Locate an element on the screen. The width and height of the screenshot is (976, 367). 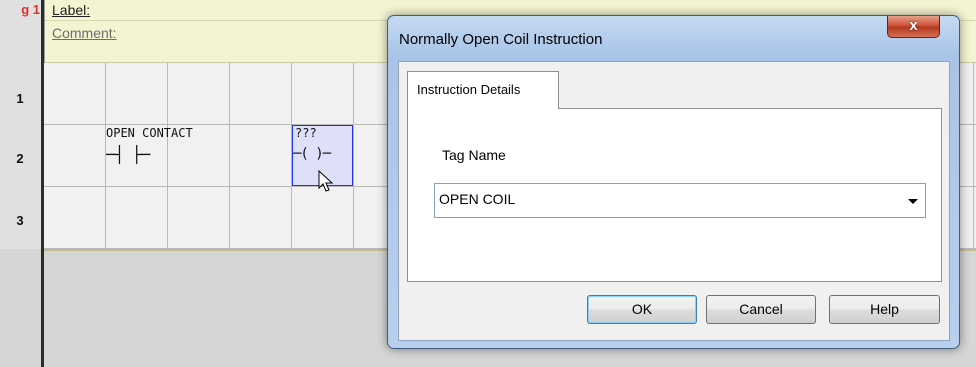
rung-number-gutter: g 1 1 2 3 is located at coordinates (22, 124).